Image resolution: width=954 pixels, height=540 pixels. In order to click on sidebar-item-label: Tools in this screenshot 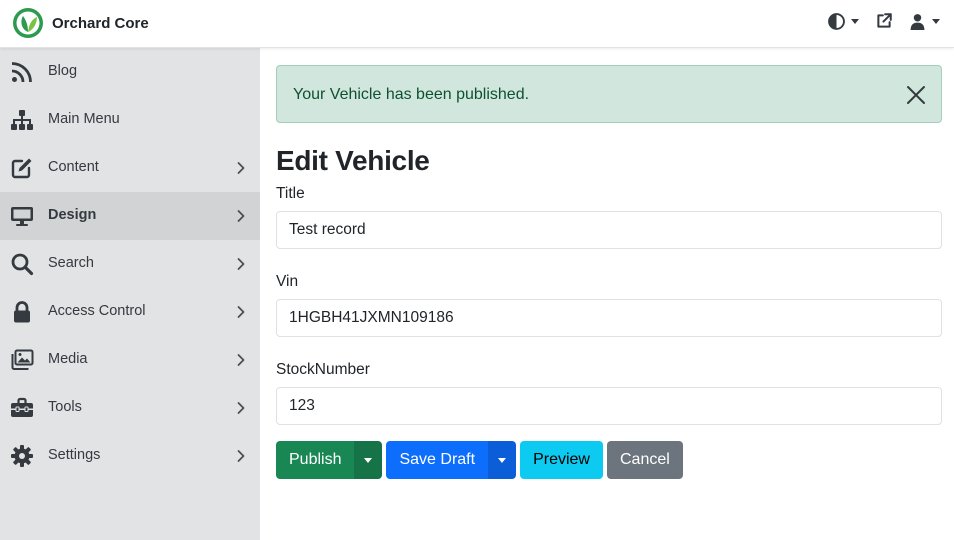, I will do `click(65, 407)`.